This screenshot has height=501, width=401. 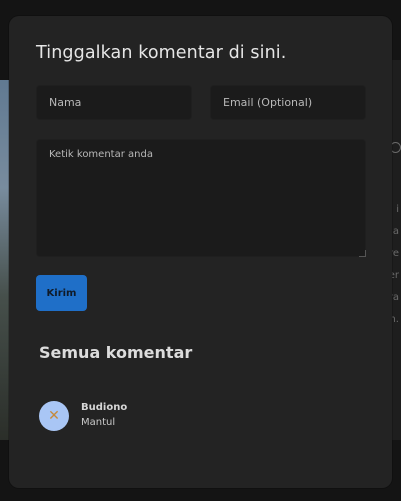 I want to click on email-input, so click(x=288, y=102).